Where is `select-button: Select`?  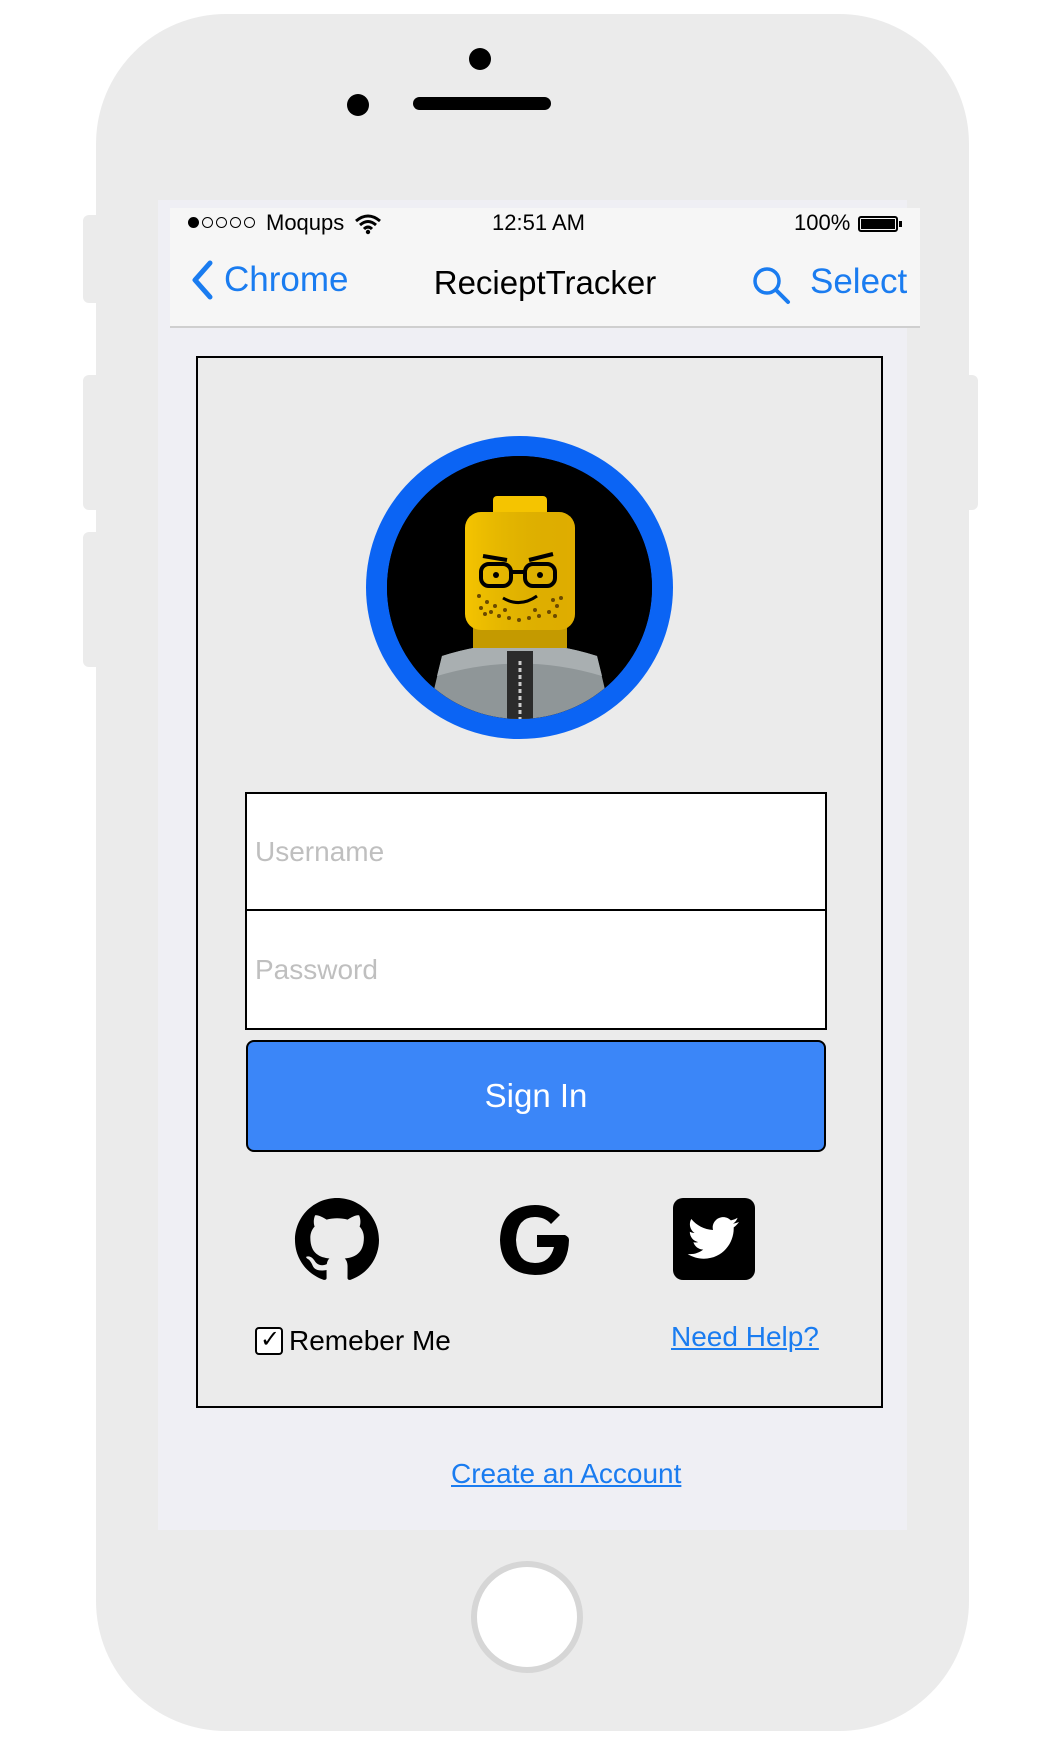
select-button: Select is located at coordinates (858, 282).